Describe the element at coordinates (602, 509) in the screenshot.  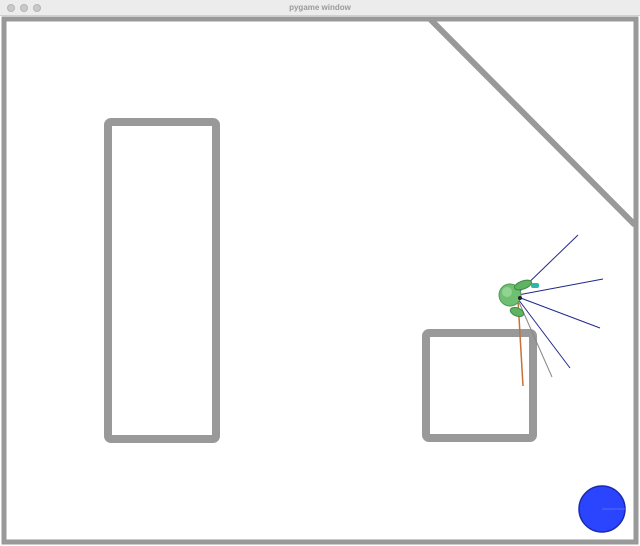
I see `target` at that location.